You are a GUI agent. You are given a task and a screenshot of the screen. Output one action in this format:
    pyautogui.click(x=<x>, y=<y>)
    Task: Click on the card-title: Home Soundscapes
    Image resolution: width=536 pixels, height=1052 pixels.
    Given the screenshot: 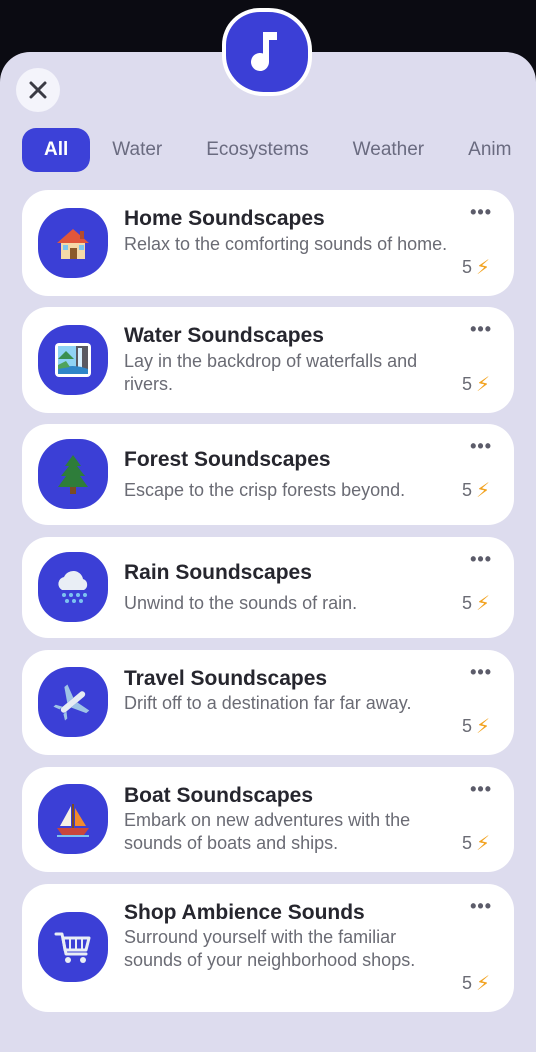 What is the action you would take?
    pyautogui.click(x=224, y=218)
    